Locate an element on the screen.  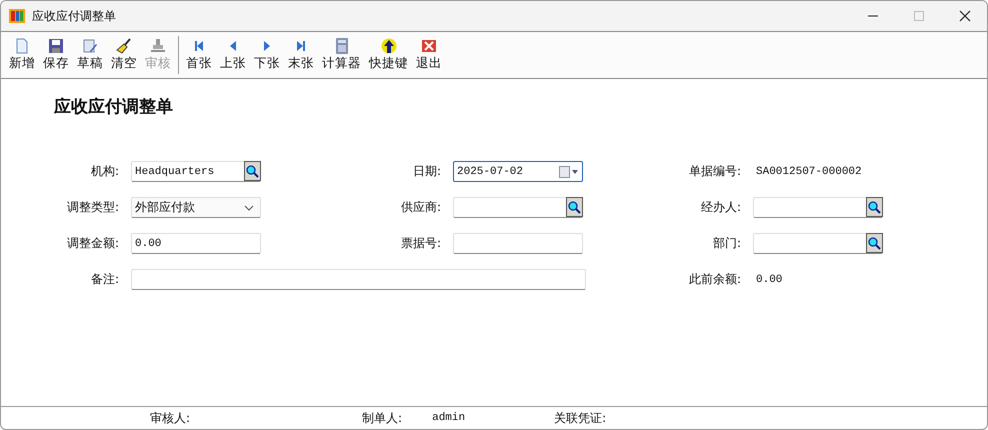
field-label: 调整金额: is located at coordinates (92, 243).